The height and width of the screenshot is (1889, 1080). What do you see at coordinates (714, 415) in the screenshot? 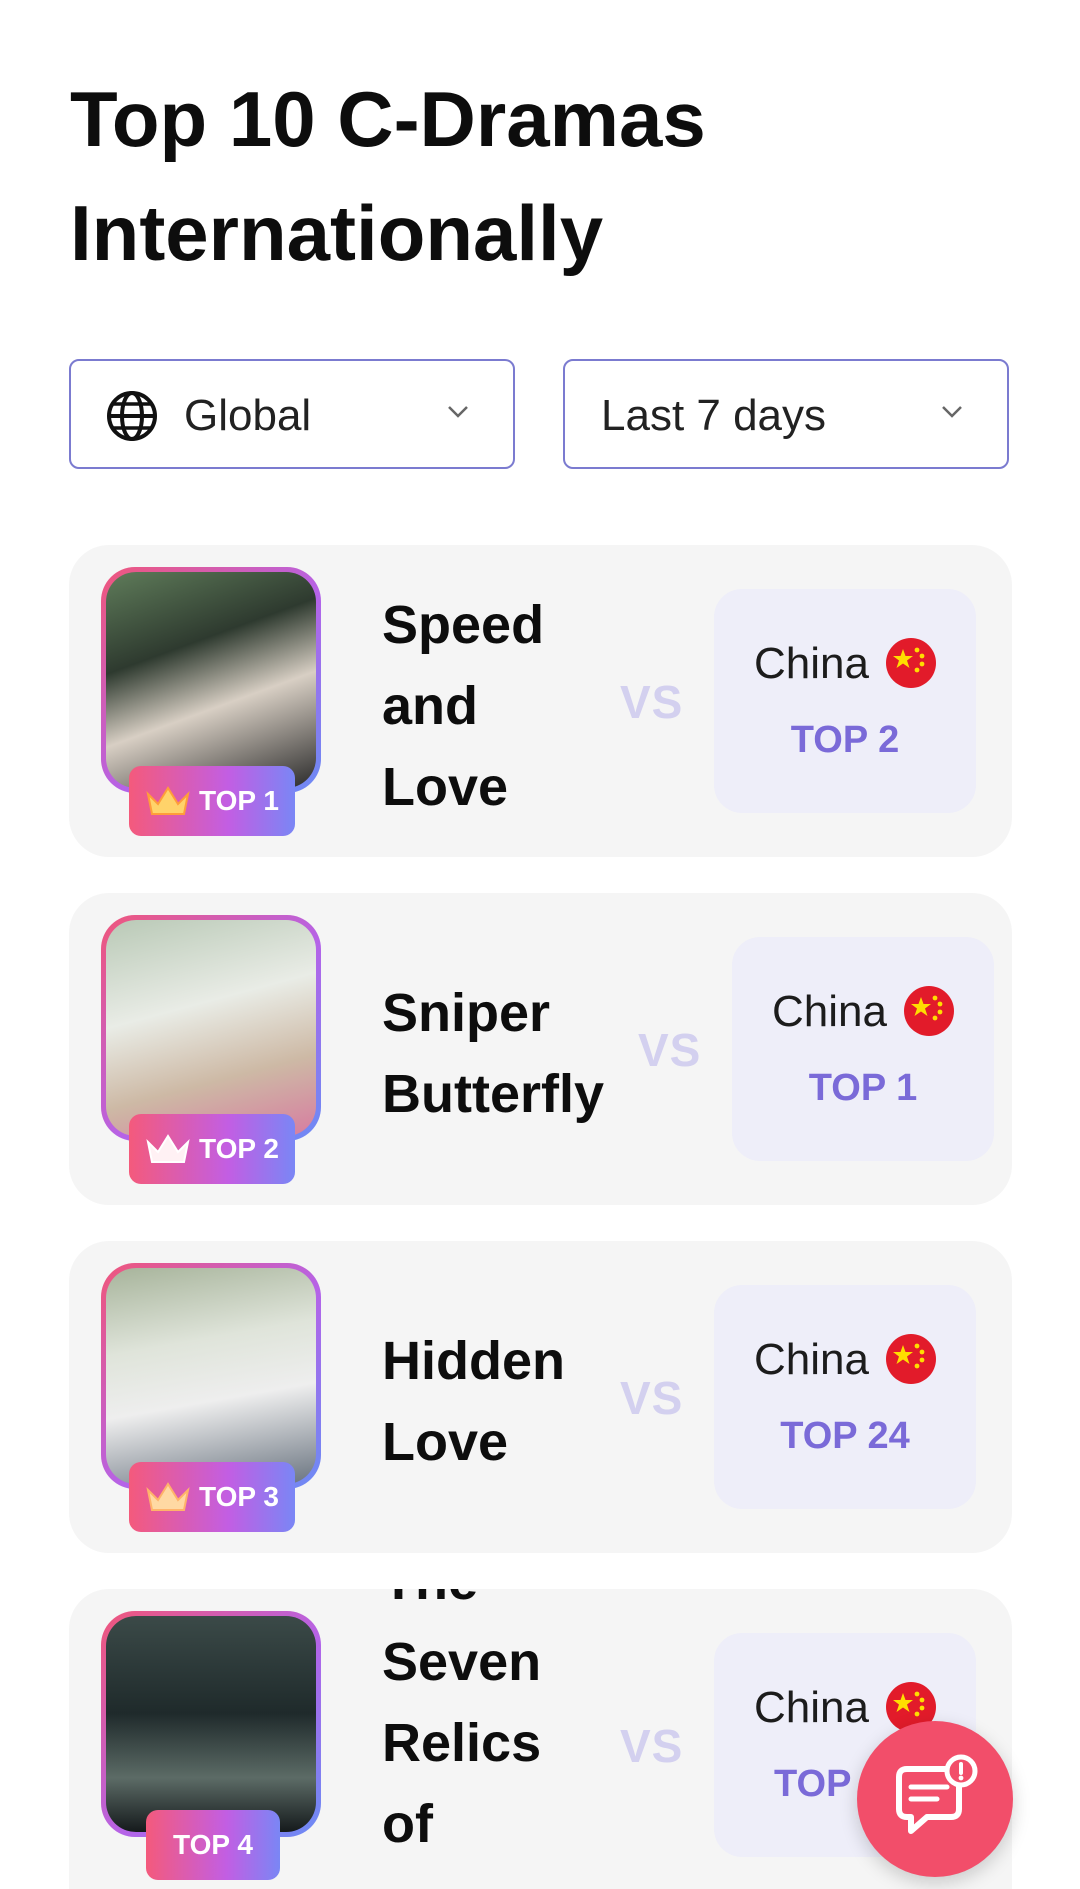
I see `period-dropdown-value: Last 7 days` at bounding box center [714, 415].